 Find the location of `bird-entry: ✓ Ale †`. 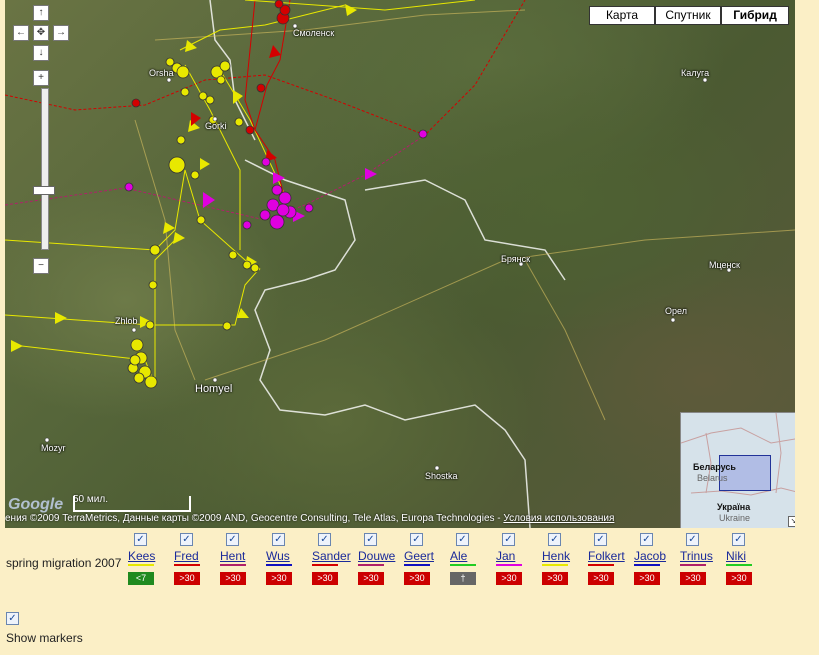

bird-entry: ✓ Ale † is located at coordinates (470, 559).